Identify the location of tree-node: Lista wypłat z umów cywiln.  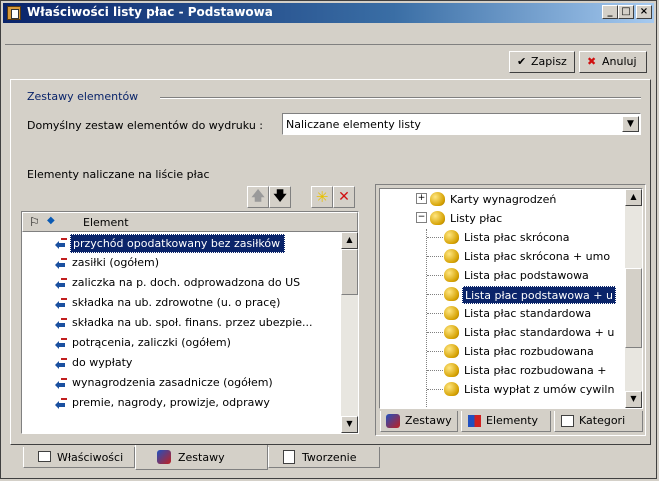
(502, 390).